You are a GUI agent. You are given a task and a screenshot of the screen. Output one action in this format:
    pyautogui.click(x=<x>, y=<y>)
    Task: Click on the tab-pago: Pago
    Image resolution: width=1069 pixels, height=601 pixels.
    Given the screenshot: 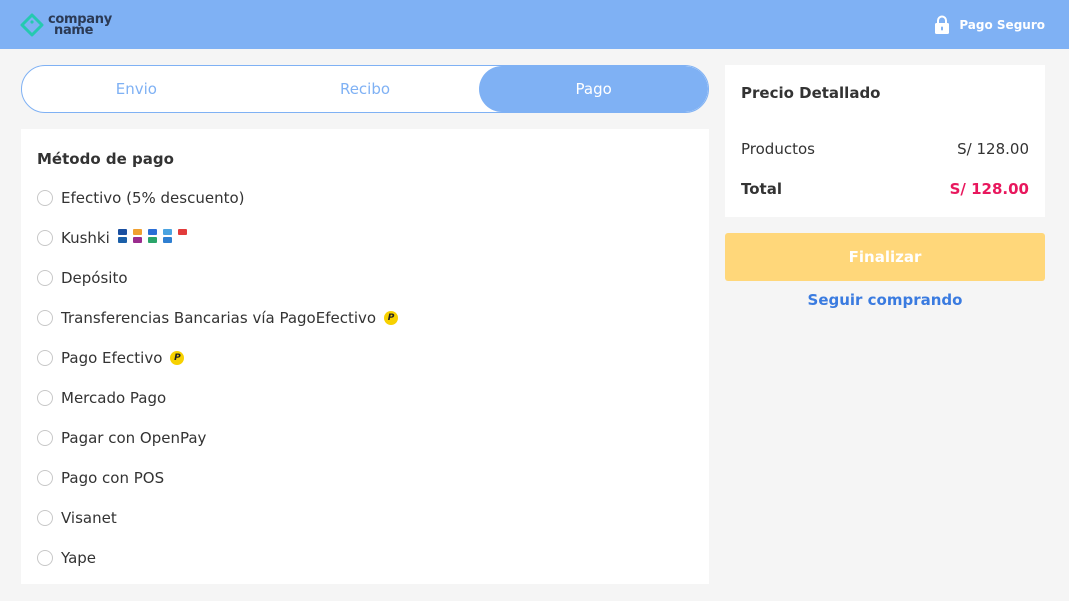 What is the action you would take?
    pyautogui.click(x=593, y=89)
    